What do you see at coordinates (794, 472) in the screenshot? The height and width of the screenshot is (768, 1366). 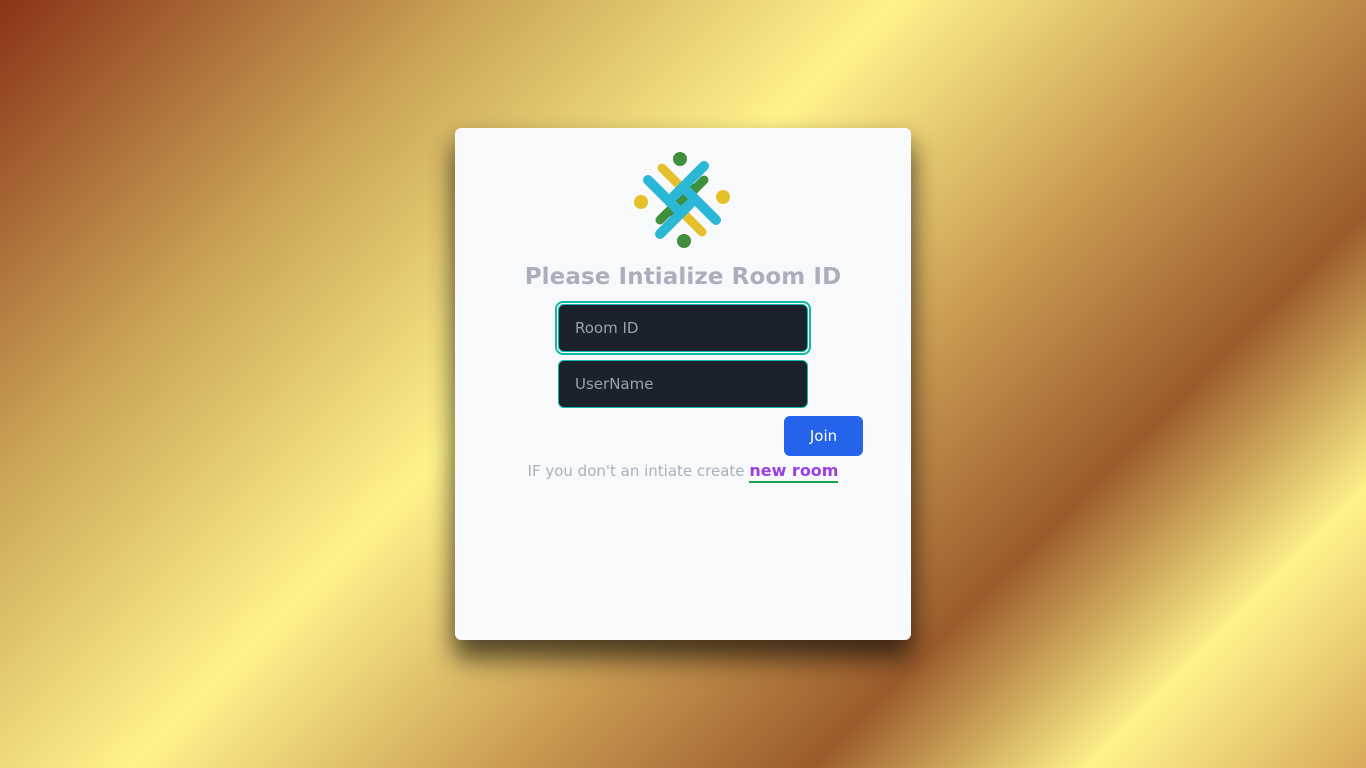 I see `new-room-link: new room` at bounding box center [794, 472].